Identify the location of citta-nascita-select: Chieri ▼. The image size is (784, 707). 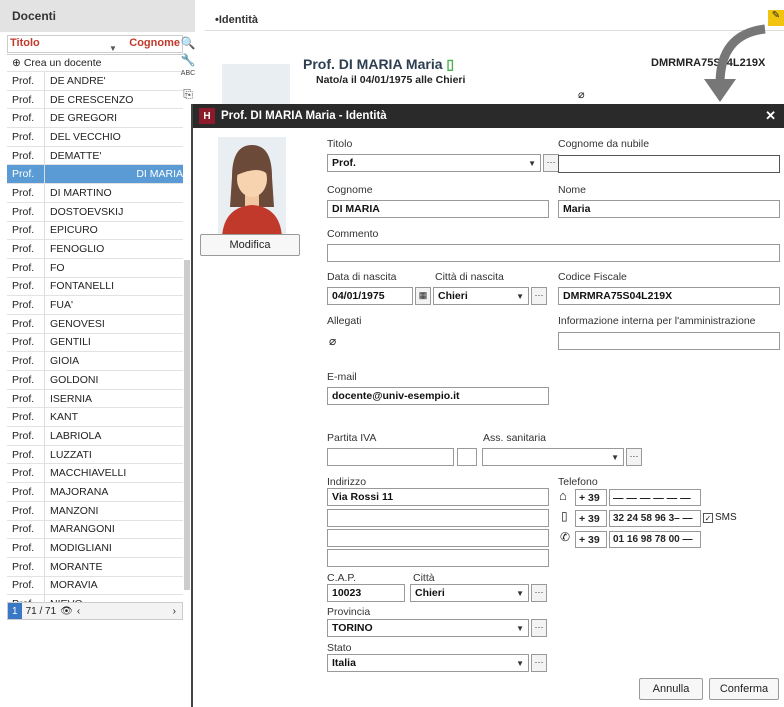
(481, 296).